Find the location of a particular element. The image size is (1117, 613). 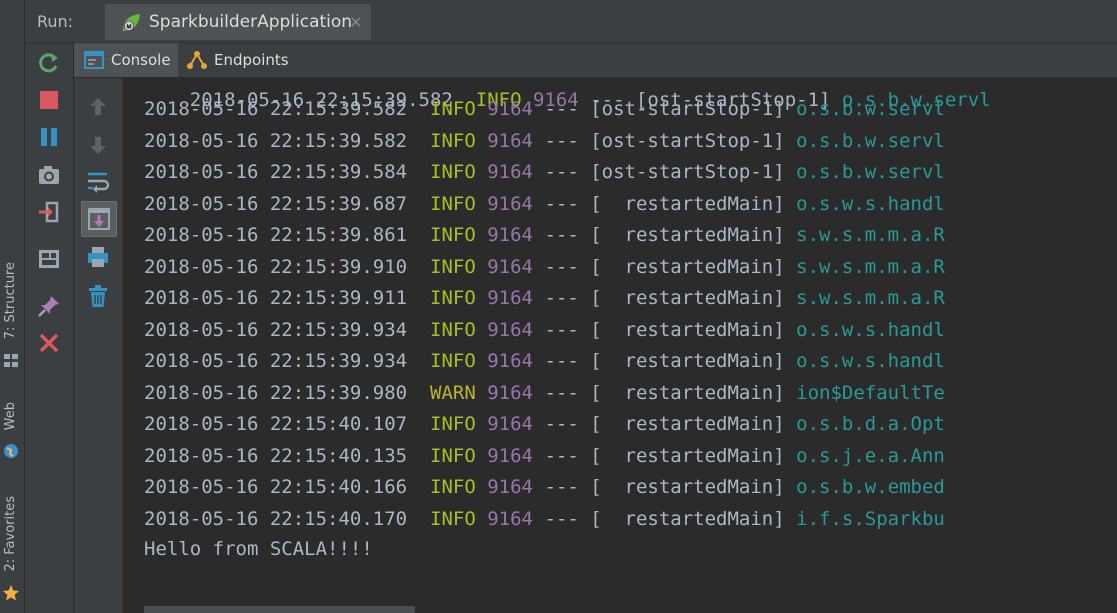

log-timestamp: 2018-05-16 22:15:39.911 is located at coordinates (276, 298).